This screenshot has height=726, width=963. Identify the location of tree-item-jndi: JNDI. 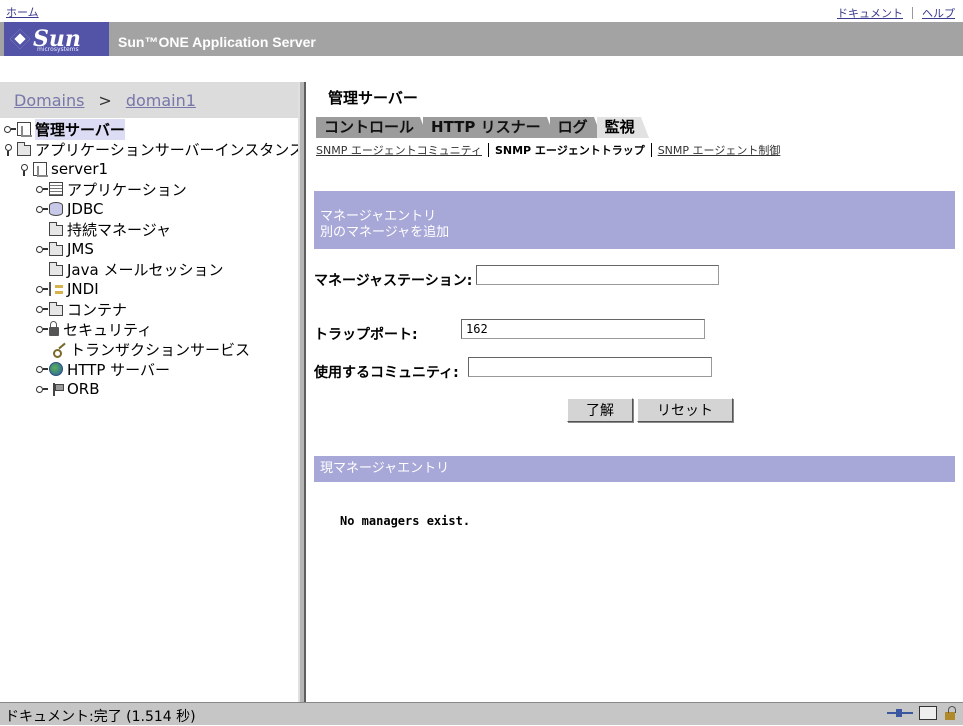
(67, 289).